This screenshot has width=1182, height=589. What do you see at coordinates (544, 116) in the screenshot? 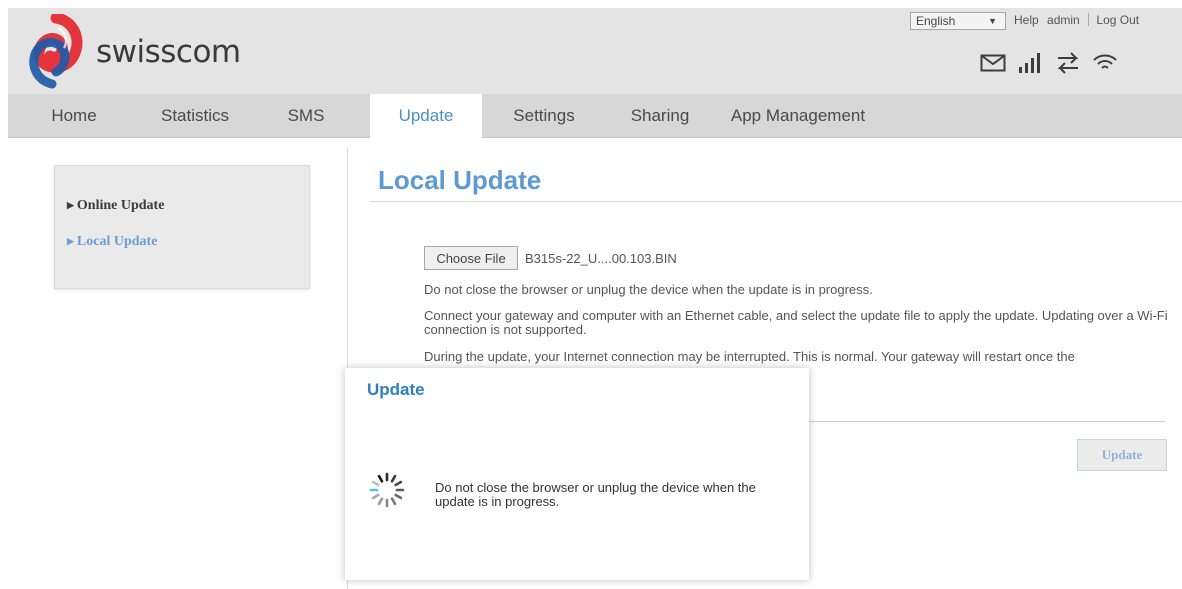
I see `tab-settings: Settings` at bounding box center [544, 116].